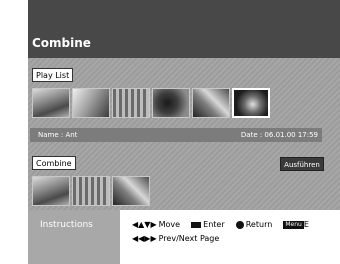 The width and height of the screenshot is (340, 264). Describe the element at coordinates (196, 224) in the screenshot. I see `enter-icon` at that location.